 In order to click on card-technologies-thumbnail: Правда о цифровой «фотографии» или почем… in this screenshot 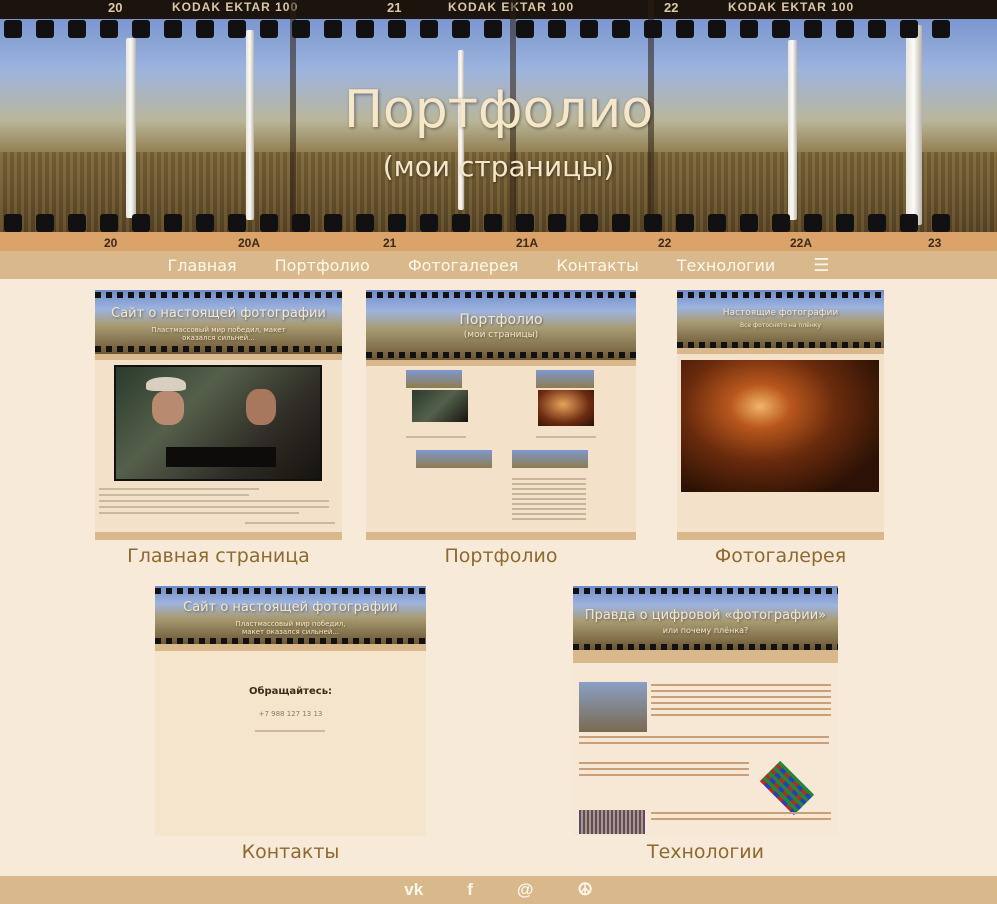, I will do `click(705, 711)`.